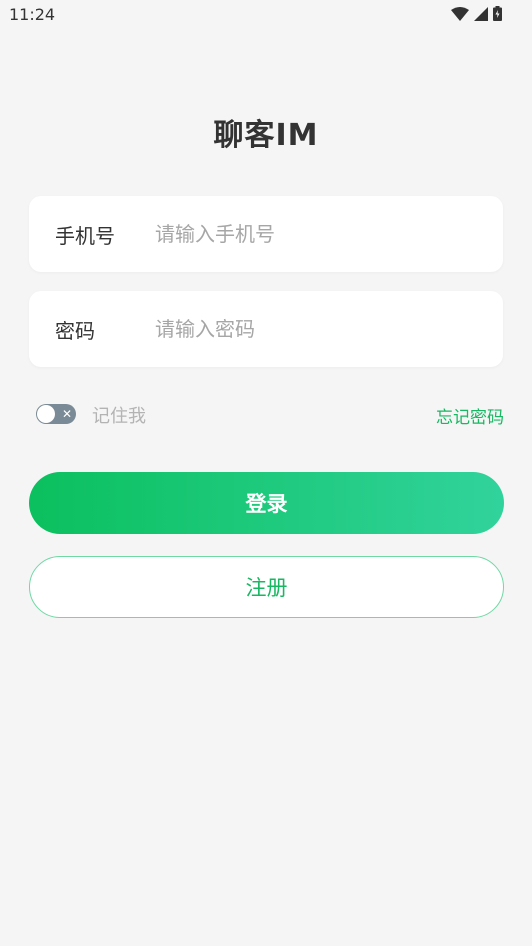 The height and width of the screenshot is (946, 532). I want to click on password-field-card: 密码, so click(266, 329).